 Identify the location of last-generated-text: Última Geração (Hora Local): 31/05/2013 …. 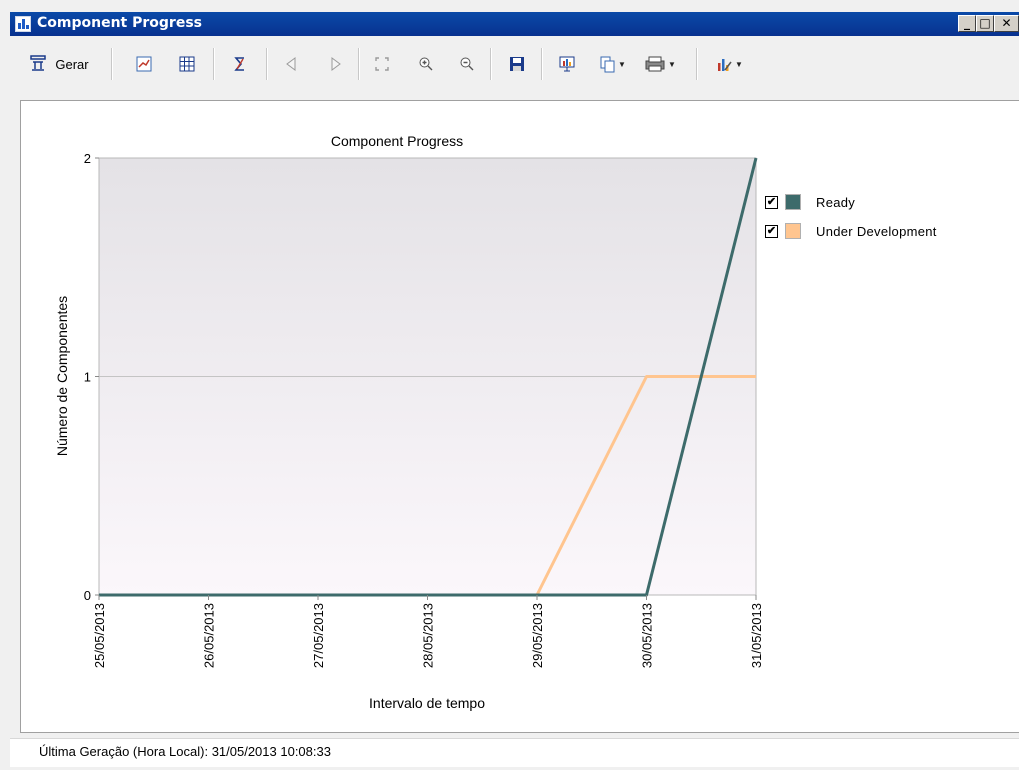
(185, 751).